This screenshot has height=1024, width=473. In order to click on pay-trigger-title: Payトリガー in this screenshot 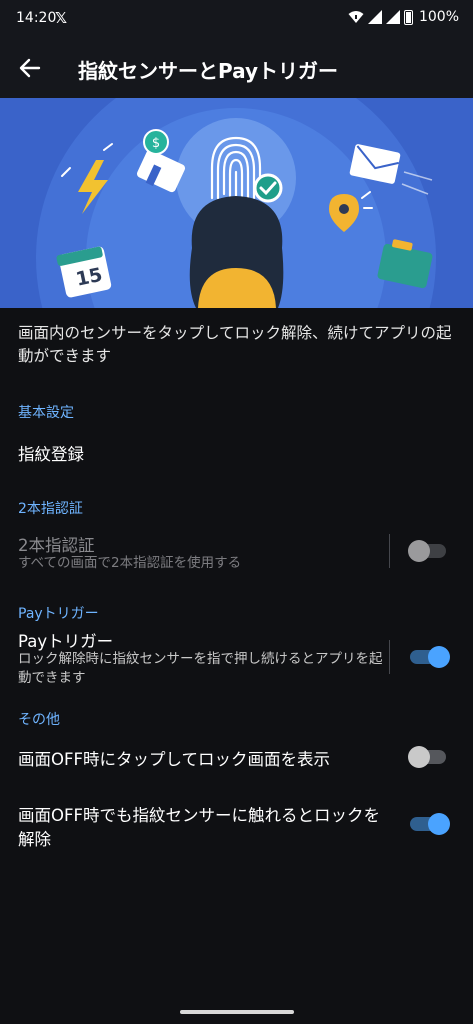, I will do `click(65, 640)`.